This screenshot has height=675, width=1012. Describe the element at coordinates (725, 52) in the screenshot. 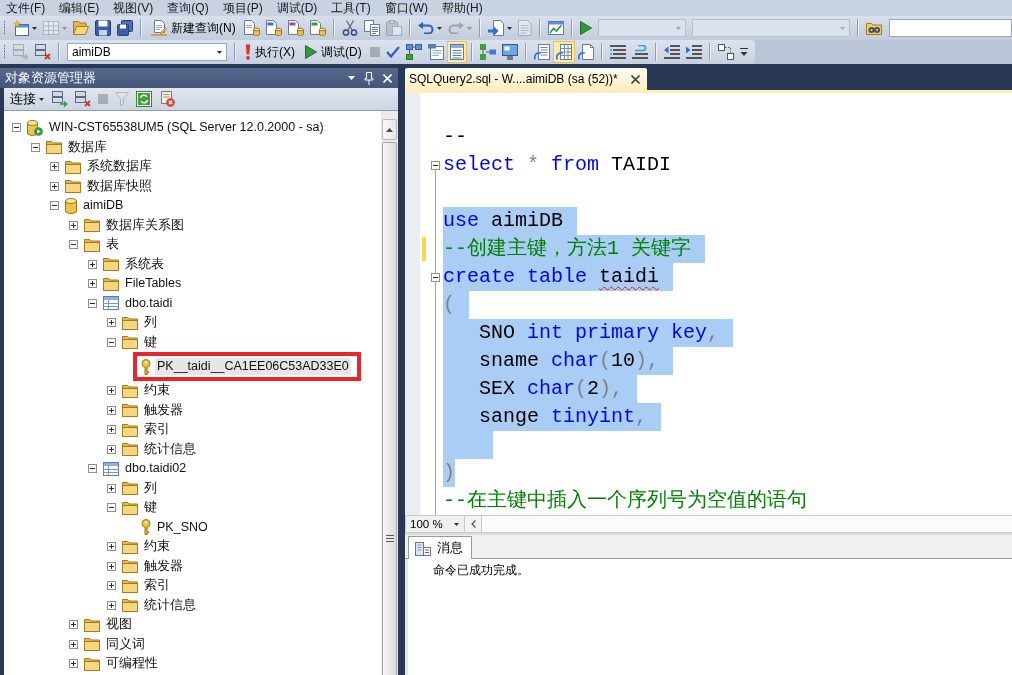

I see `dotted-arrow-icon` at that location.